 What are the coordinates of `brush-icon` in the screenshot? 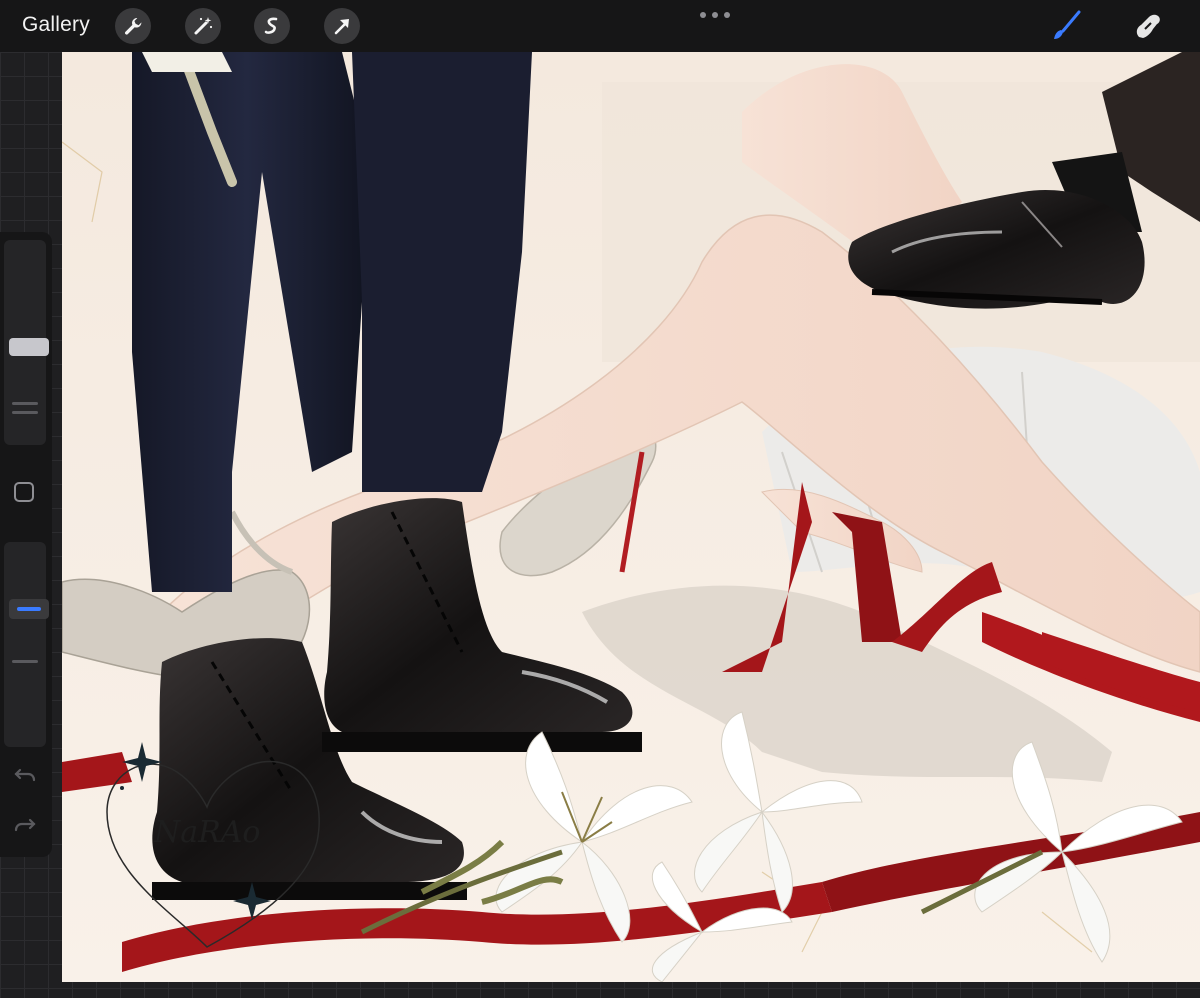 It's located at (1067, 24).